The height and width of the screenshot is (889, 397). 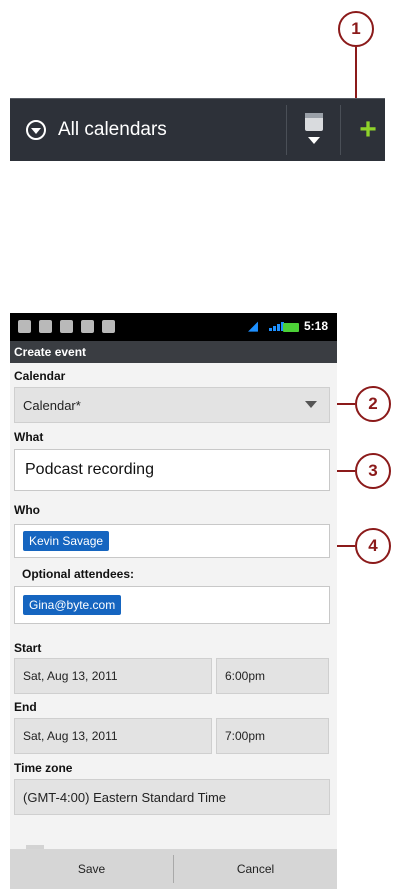 I want to click on what-label: What, so click(x=29, y=437).